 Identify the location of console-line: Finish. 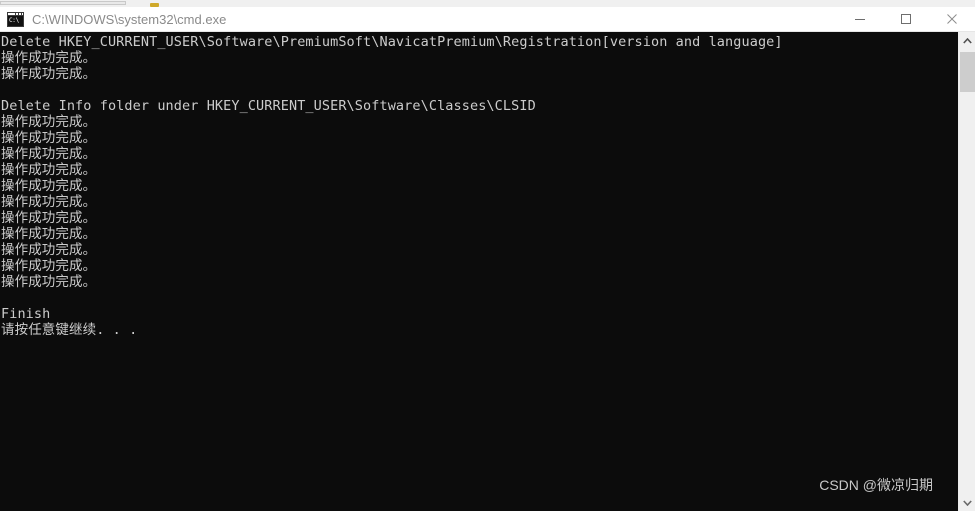
(26, 314).